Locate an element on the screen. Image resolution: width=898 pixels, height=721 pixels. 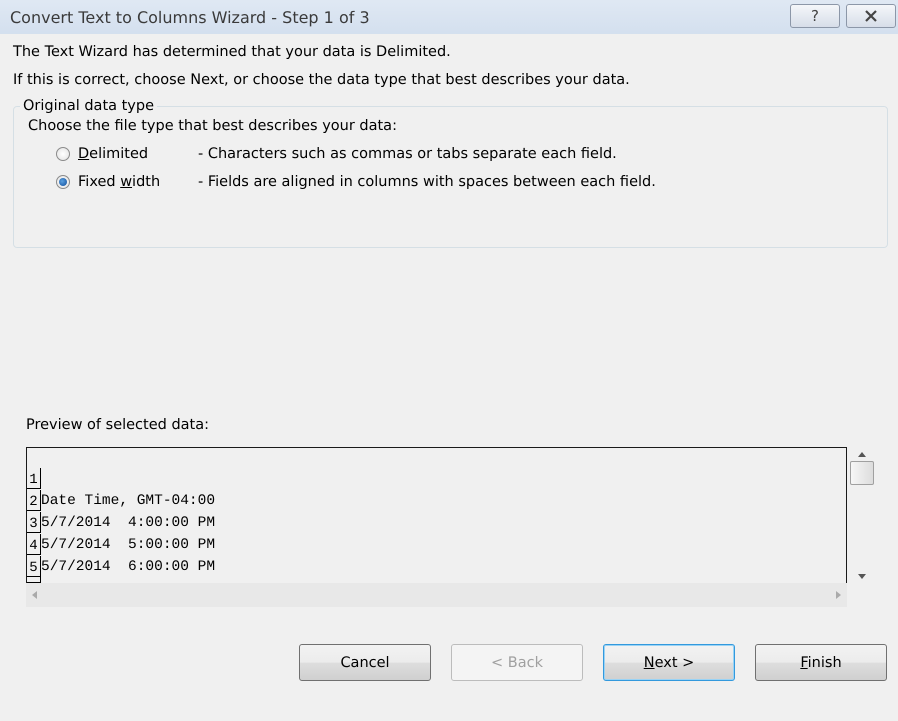
dialog-button: Next > is located at coordinates (669, 662).